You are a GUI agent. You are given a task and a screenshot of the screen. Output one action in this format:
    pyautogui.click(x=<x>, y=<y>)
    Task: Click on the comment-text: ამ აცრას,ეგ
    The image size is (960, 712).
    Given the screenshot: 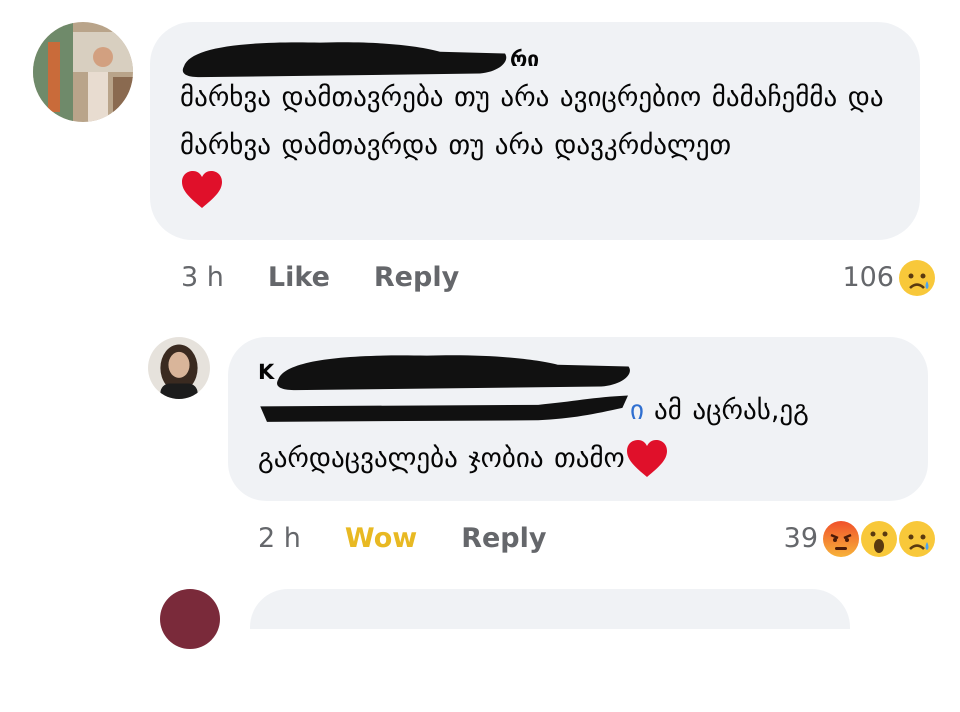 What is the action you would take?
    pyautogui.click(x=731, y=411)
    